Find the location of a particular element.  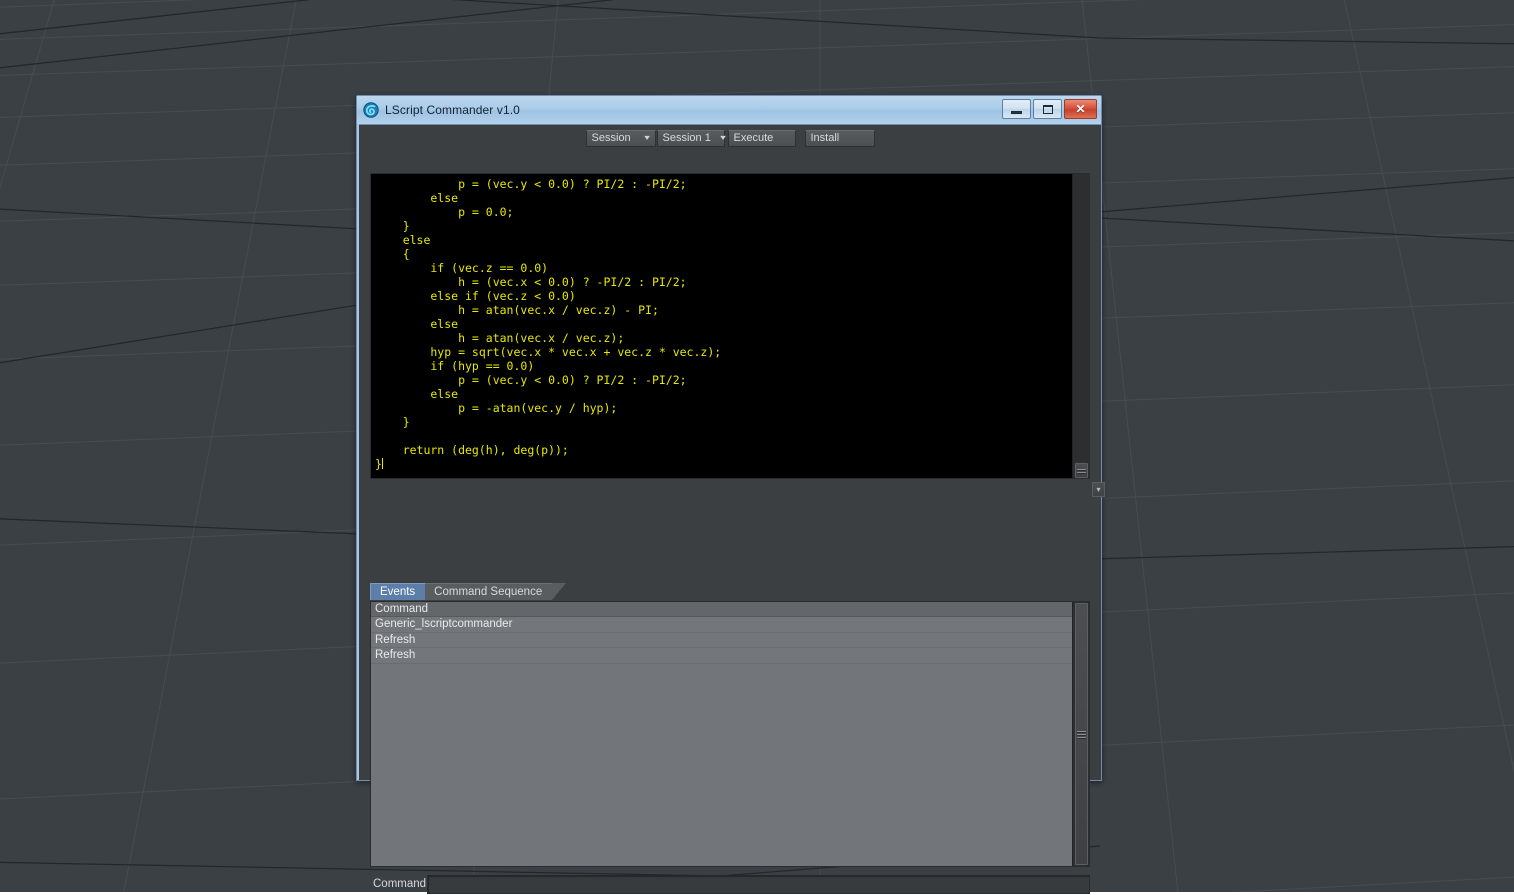

editor-scroll-down-button: ▾ is located at coordinates (1098, 489).